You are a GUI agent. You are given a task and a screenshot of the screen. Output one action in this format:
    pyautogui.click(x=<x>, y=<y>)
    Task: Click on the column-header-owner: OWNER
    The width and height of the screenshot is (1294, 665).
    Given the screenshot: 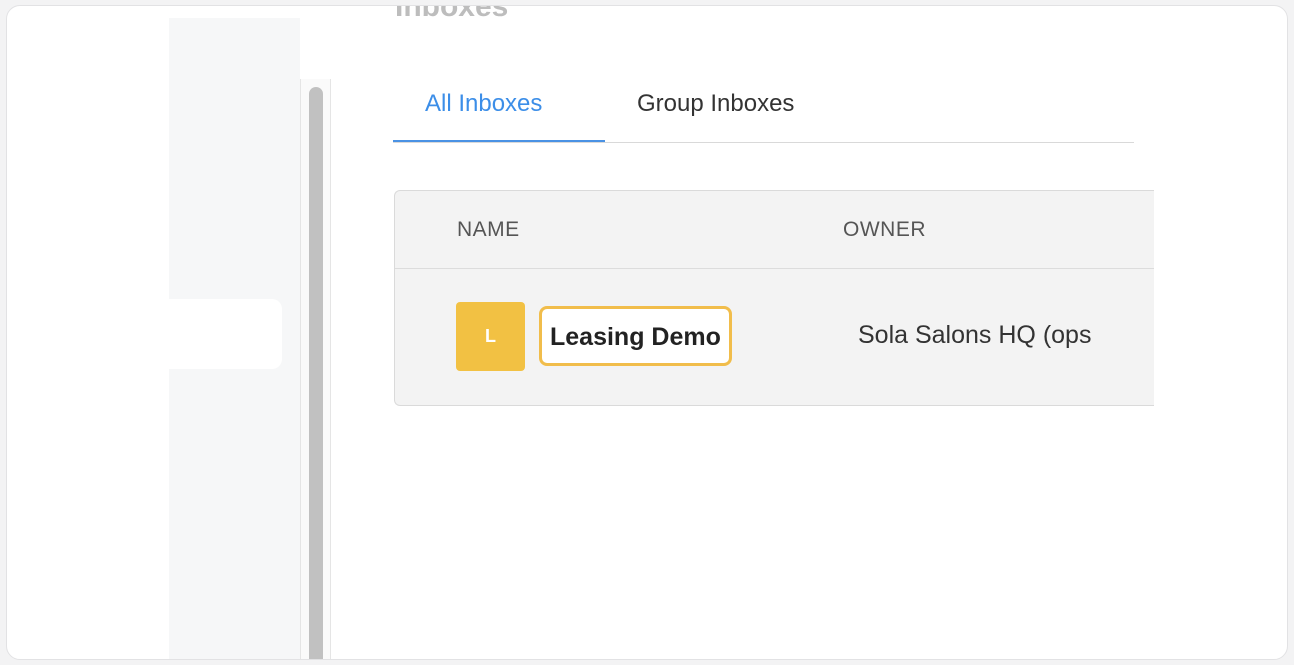 What is the action you would take?
    pyautogui.click(x=884, y=230)
    